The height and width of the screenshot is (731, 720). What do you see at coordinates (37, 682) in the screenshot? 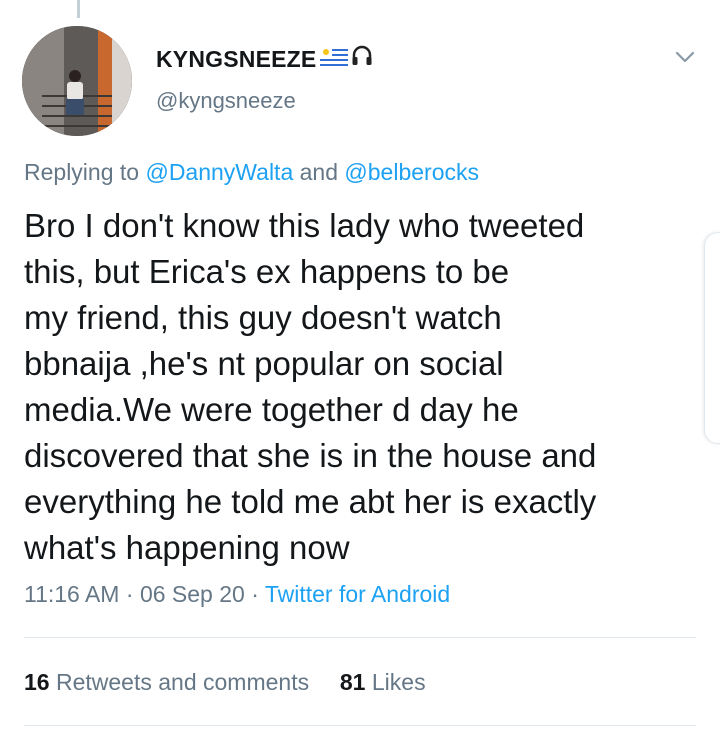
I see `retweets-count: 16` at bounding box center [37, 682].